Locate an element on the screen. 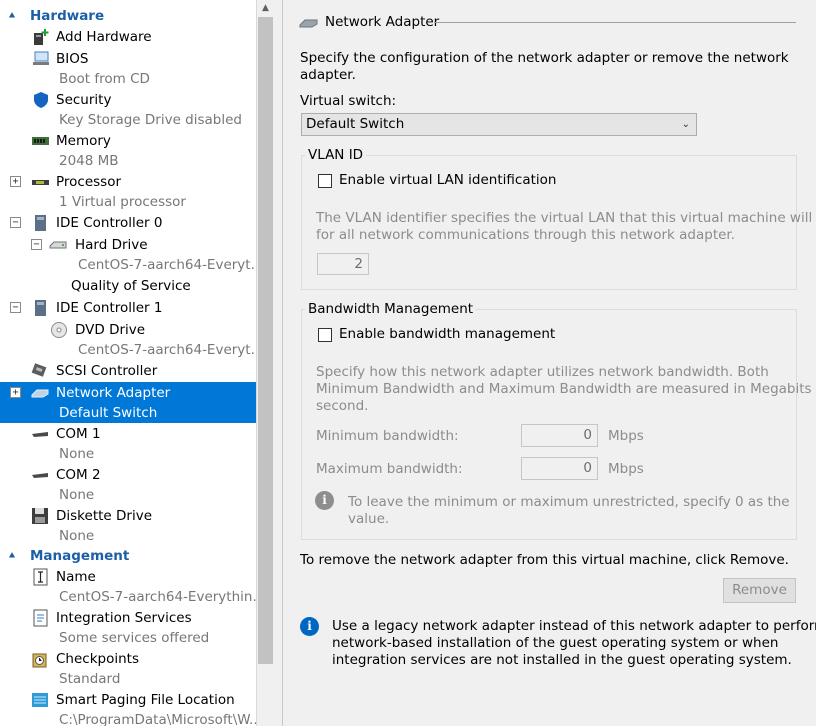  title-rule is located at coordinates (615, 22).